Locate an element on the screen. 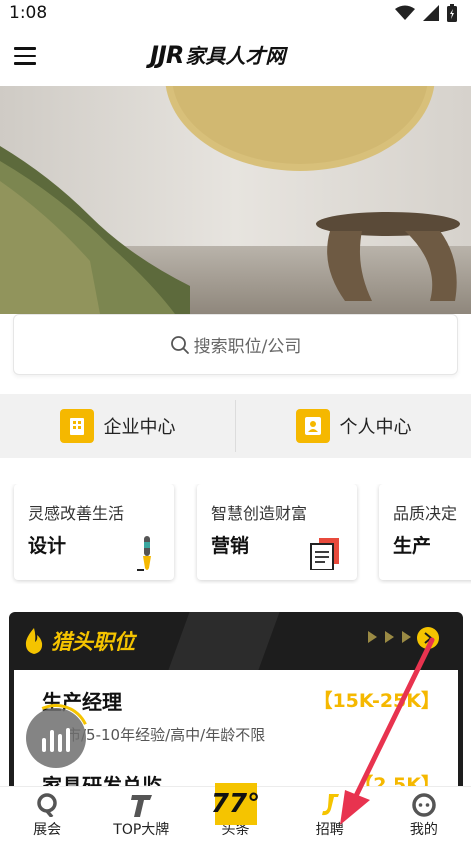 Image resolution: width=471 pixels, height=843 pixels. center-row: 企业中心 个人中心 is located at coordinates (235, 426).